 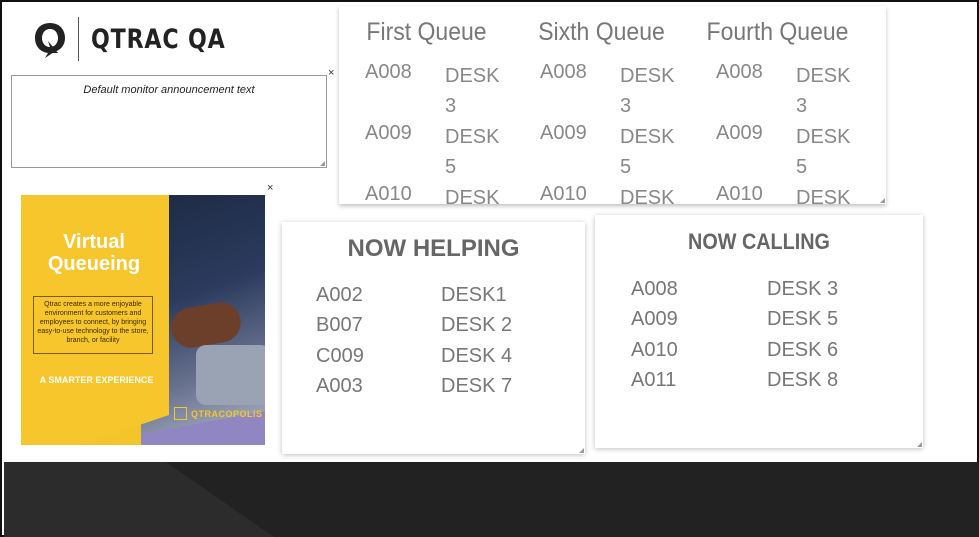 What do you see at coordinates (339, 386) in the screenshot?
I see `ticket-number: A003` at bounding box center [339, 386].